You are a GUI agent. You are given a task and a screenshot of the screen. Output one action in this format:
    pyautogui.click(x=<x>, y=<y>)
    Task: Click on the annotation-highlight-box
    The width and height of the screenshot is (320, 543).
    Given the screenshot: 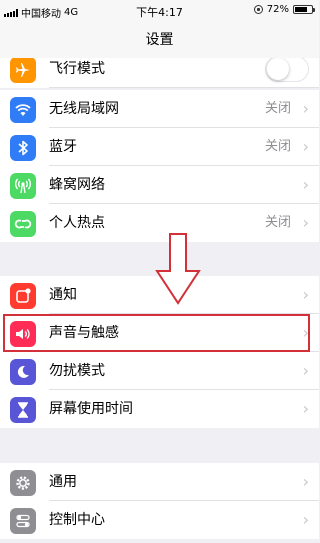 What is the action you would take?
    pyautogui.click(x=156, y=333)
    